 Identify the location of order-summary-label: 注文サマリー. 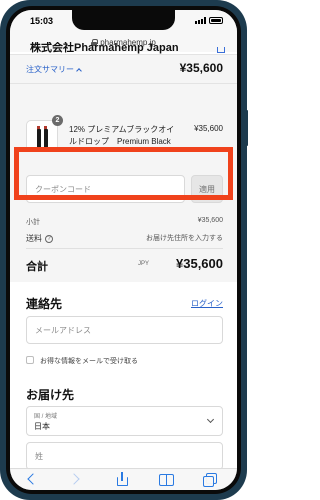
(50, 69).